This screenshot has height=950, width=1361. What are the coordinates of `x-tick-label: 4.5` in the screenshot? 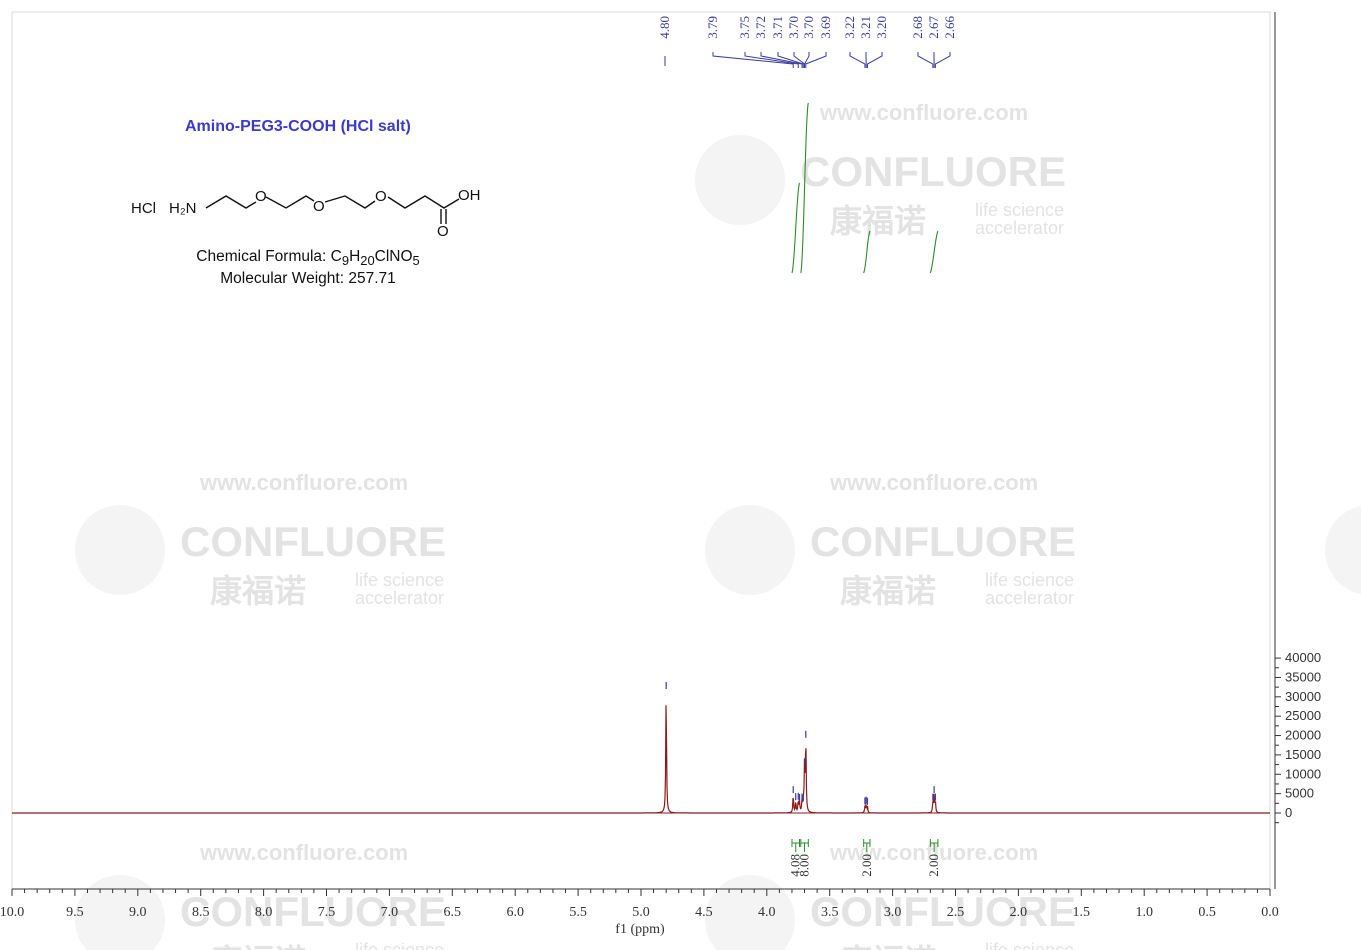 It's located at (704, 912).